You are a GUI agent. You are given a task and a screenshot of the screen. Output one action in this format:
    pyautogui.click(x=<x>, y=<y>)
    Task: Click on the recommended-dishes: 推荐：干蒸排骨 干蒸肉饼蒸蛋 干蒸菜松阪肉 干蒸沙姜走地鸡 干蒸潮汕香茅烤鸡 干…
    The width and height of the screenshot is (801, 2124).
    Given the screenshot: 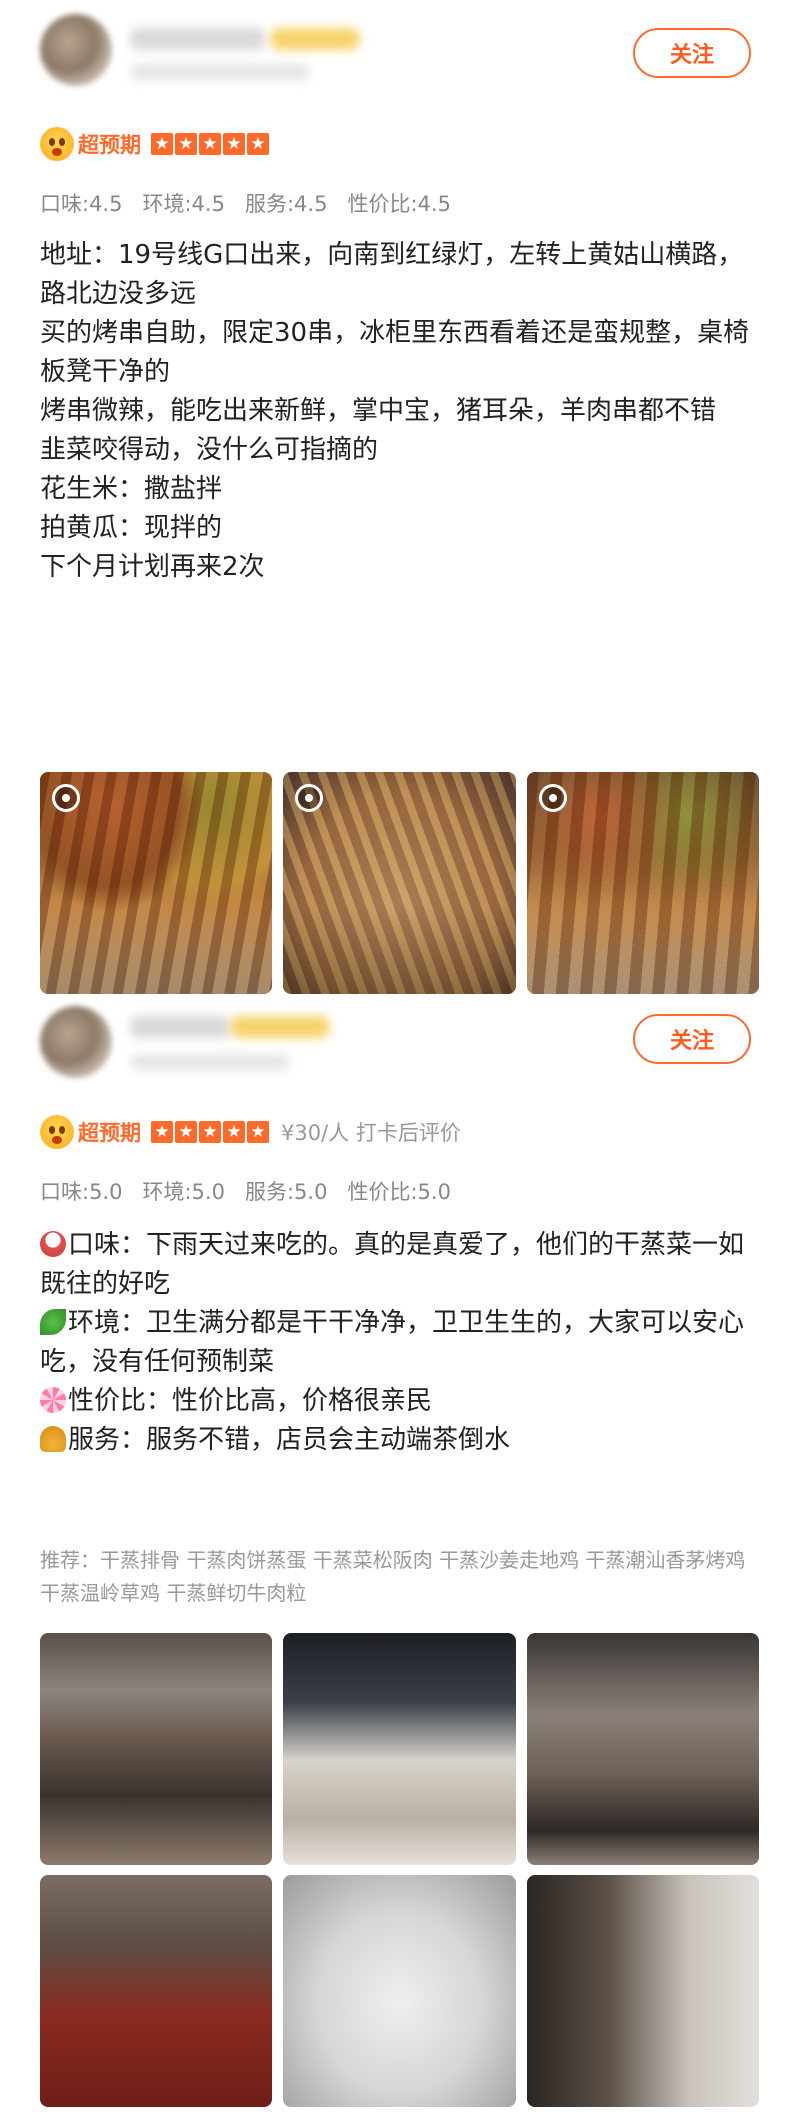 What is the action you would take?
    pyautogui.click(x=400, y=1577)
    